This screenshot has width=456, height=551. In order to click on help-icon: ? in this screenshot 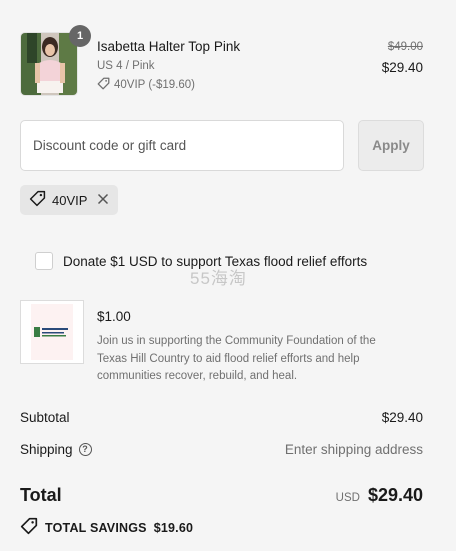, I will do `click(85, 449)`.